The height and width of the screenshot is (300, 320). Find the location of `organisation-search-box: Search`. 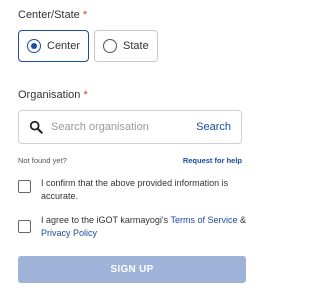

organisation-search-box: Search is located at coordinates (130, 127).